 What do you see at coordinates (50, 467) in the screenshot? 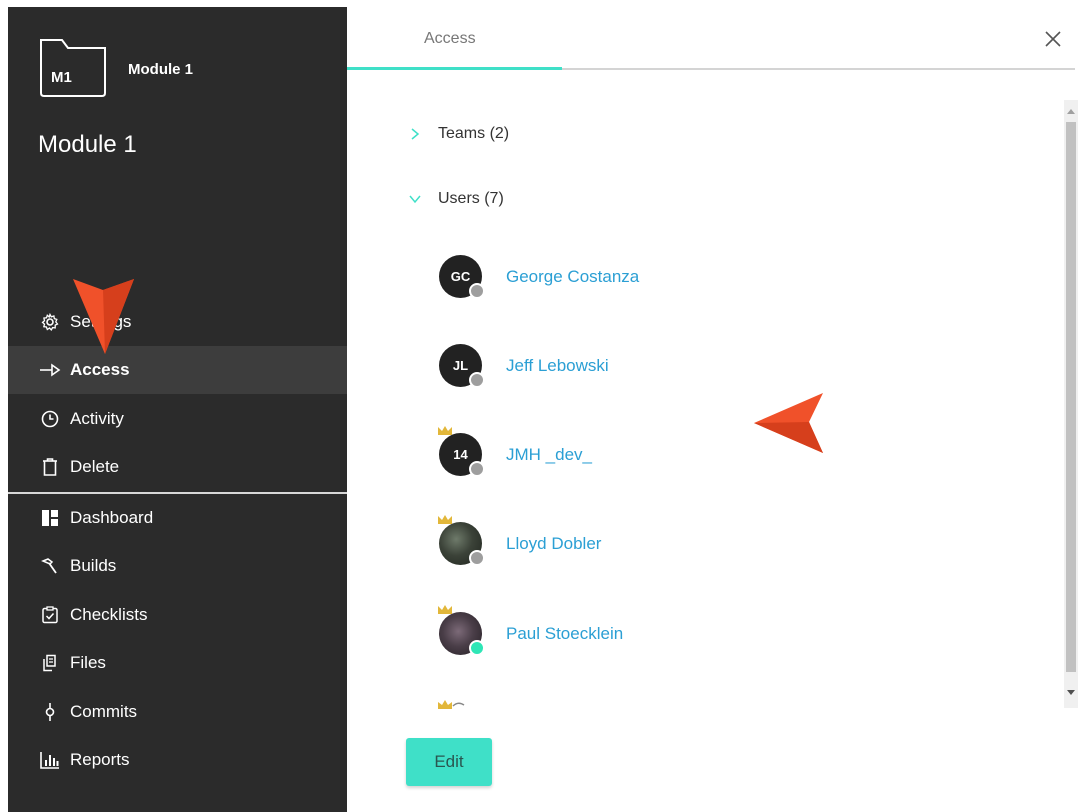
I see `trash-icon` at bounding box center [50, 467].